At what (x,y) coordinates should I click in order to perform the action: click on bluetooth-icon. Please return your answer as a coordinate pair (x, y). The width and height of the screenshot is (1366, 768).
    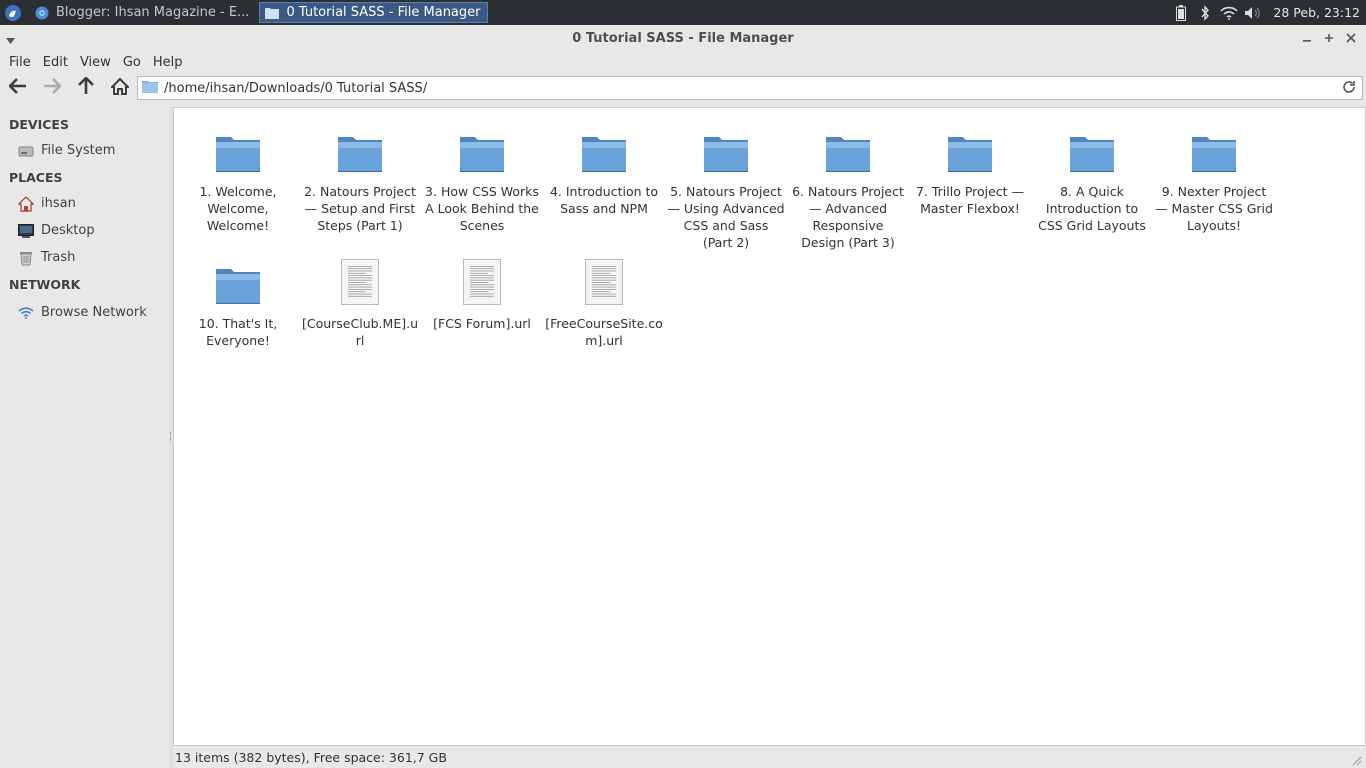
    Looking at the image, I should click on (1205, 12).